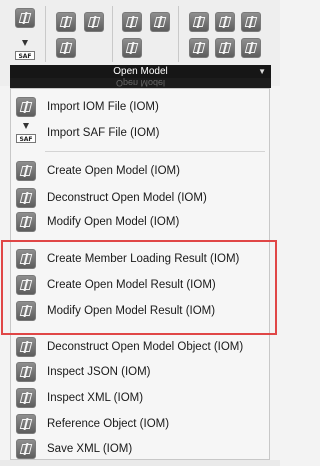 The width and height of the screenshot is (320, 466). What do you see at coordinates (155, 151) in the screenshot?
I see `menu-separator` at bounding box center [155, 151].